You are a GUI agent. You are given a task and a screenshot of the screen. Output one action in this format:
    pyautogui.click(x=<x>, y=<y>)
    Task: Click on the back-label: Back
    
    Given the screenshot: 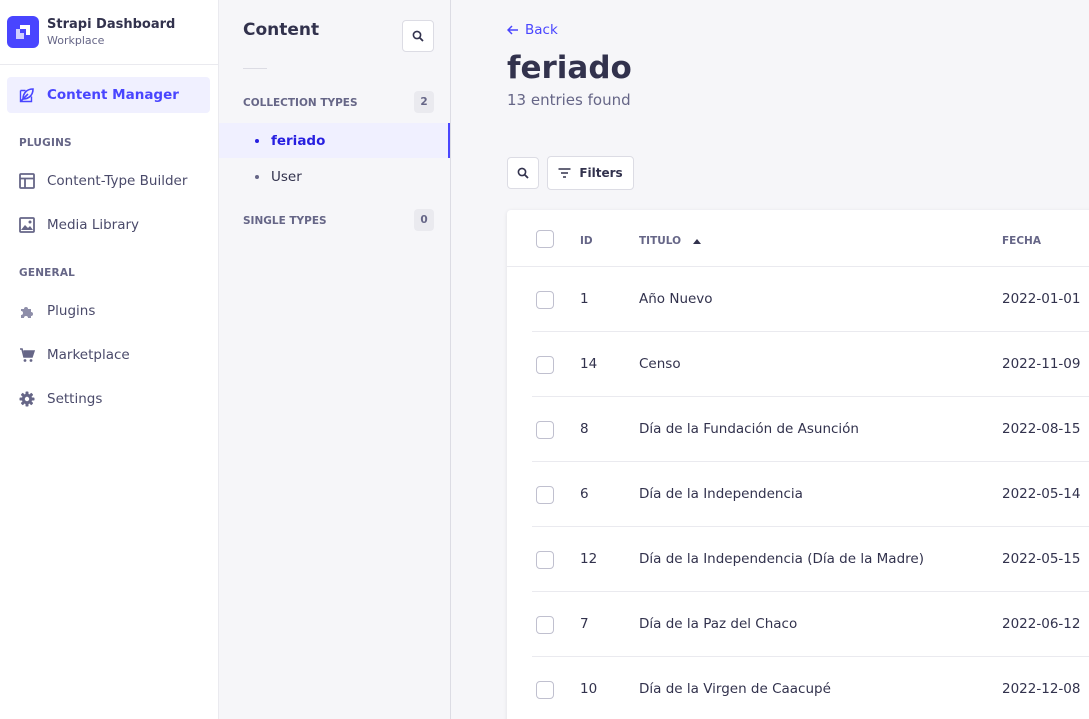 What is the action you would take?
    pyautogui.click(x=541, y=30)
    